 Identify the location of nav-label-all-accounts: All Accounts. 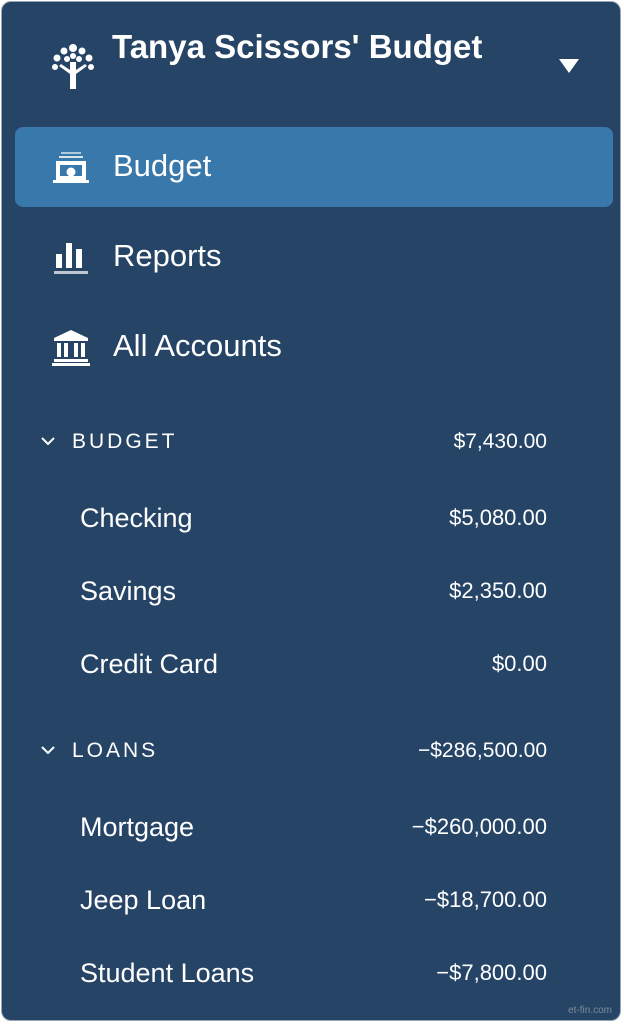
(197, 345).